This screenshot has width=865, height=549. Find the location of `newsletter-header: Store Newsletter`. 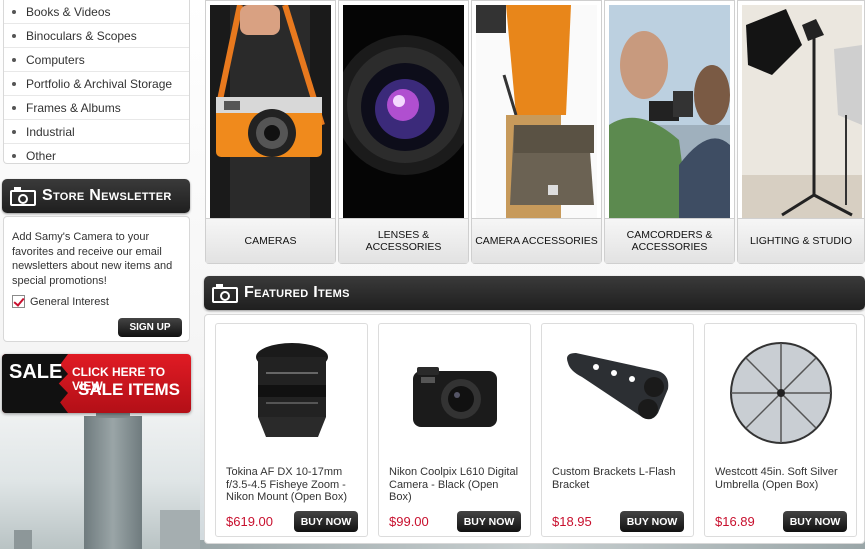

newsletter-header: Store Newsletter is located at coordinates (96, 196).